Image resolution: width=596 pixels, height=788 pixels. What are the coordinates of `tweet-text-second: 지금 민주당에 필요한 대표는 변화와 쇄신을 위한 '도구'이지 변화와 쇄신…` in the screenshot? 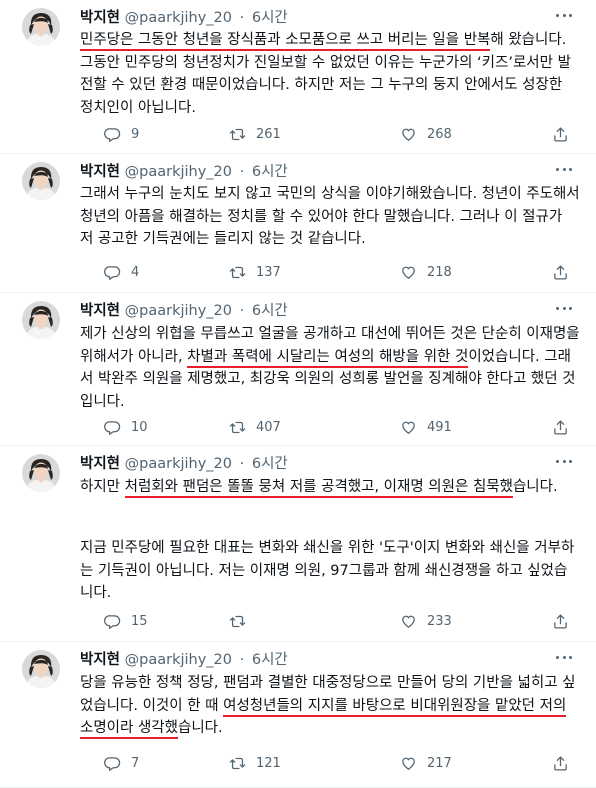 It's located at (330, 571).